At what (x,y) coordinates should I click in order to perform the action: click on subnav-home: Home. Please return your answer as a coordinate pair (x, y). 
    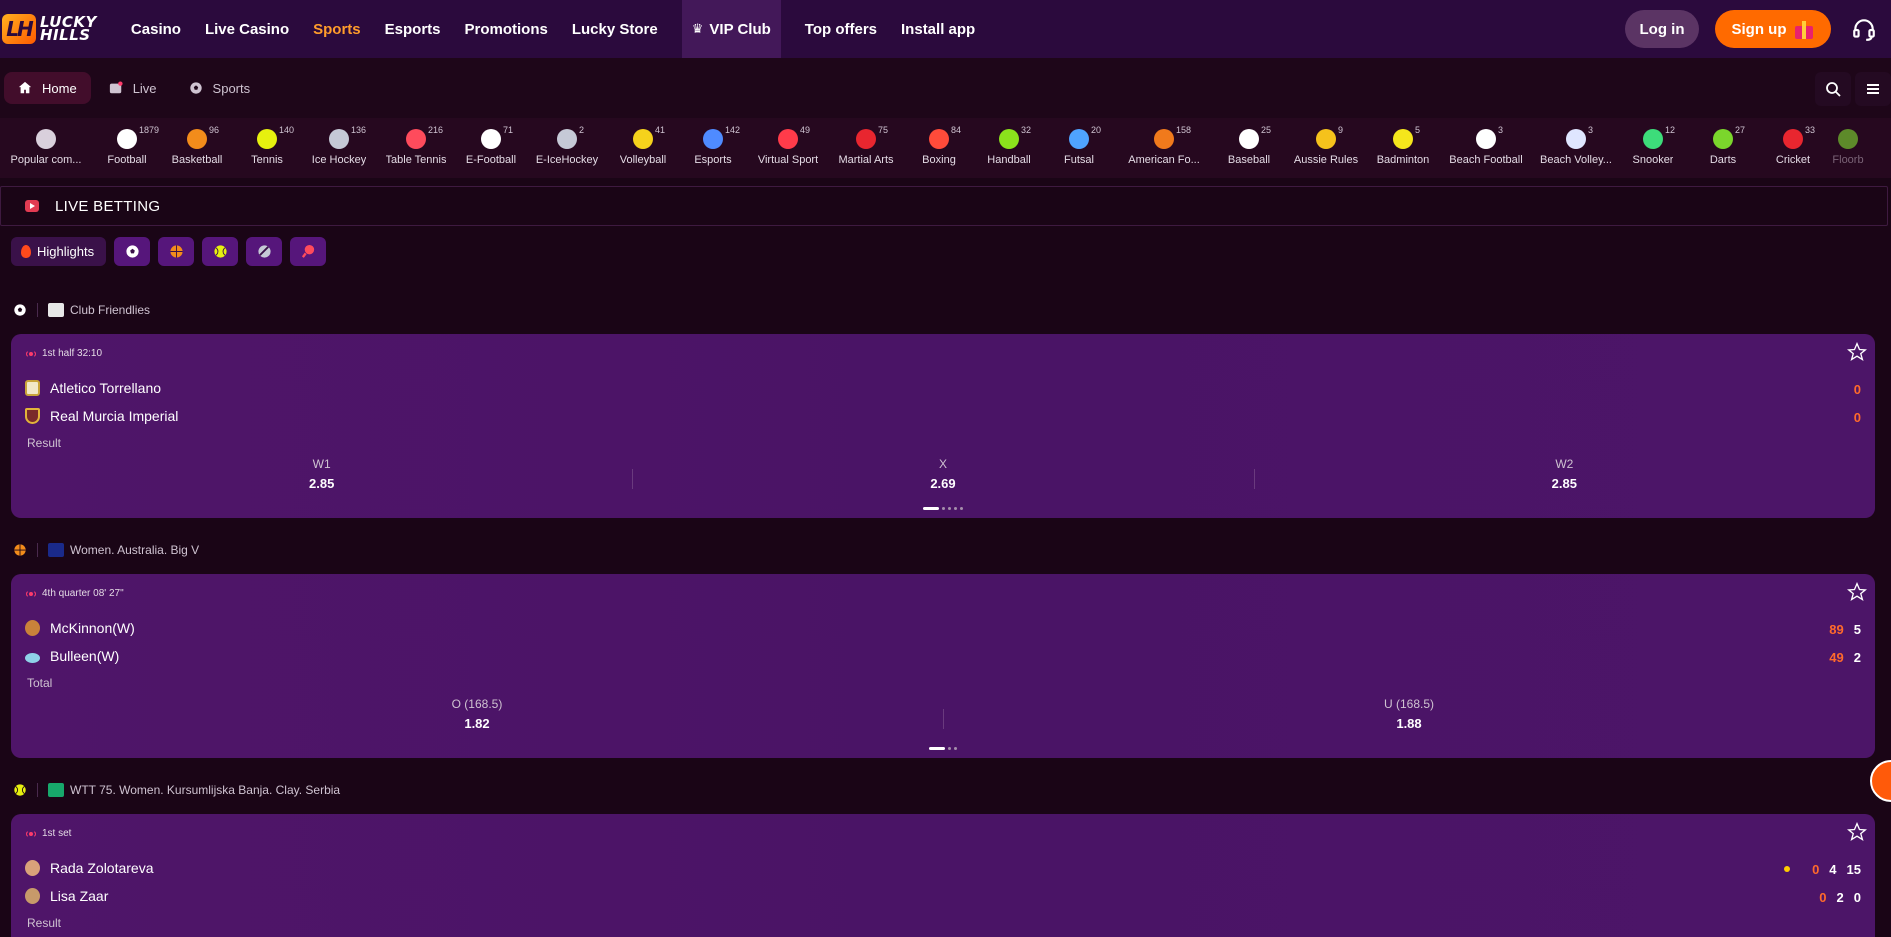
    Looking at the image, I should click on (47, 88).